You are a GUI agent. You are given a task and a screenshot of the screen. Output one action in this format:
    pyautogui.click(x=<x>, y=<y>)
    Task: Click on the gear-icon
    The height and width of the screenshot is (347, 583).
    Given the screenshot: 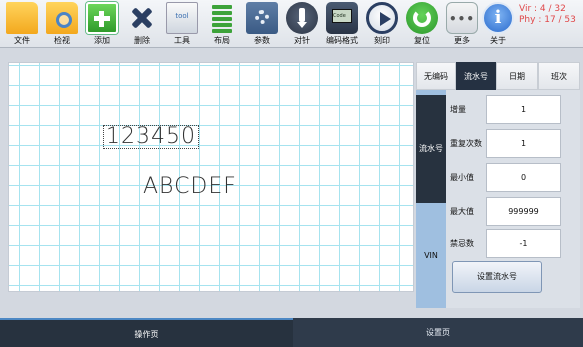 What is the action you would take?
    pyautogui.click(x=262, y=18)
    